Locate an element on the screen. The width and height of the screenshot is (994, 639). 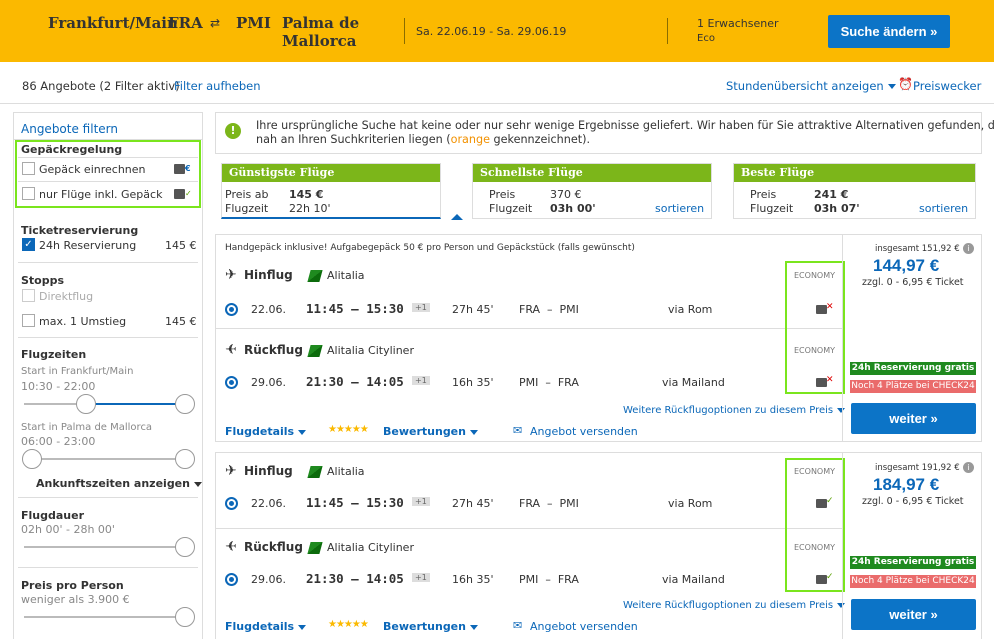
tab-title: Günstigste Flüge is located at coordinates (331, 173).